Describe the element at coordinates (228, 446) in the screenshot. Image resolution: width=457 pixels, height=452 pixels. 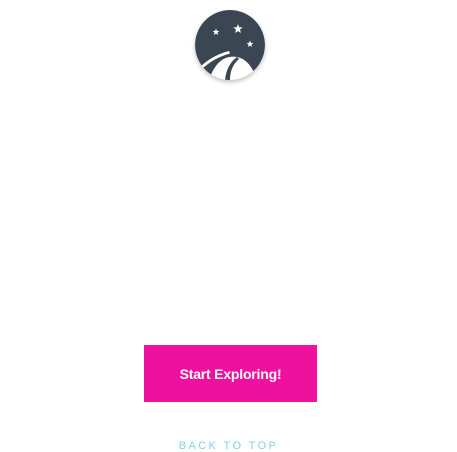
I see `back-to-top-link: BACK TO TOP` at that location.